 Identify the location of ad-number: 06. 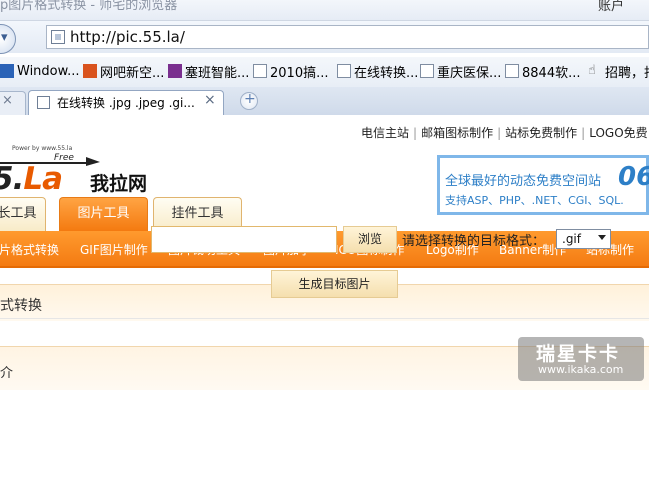
(633, 177).